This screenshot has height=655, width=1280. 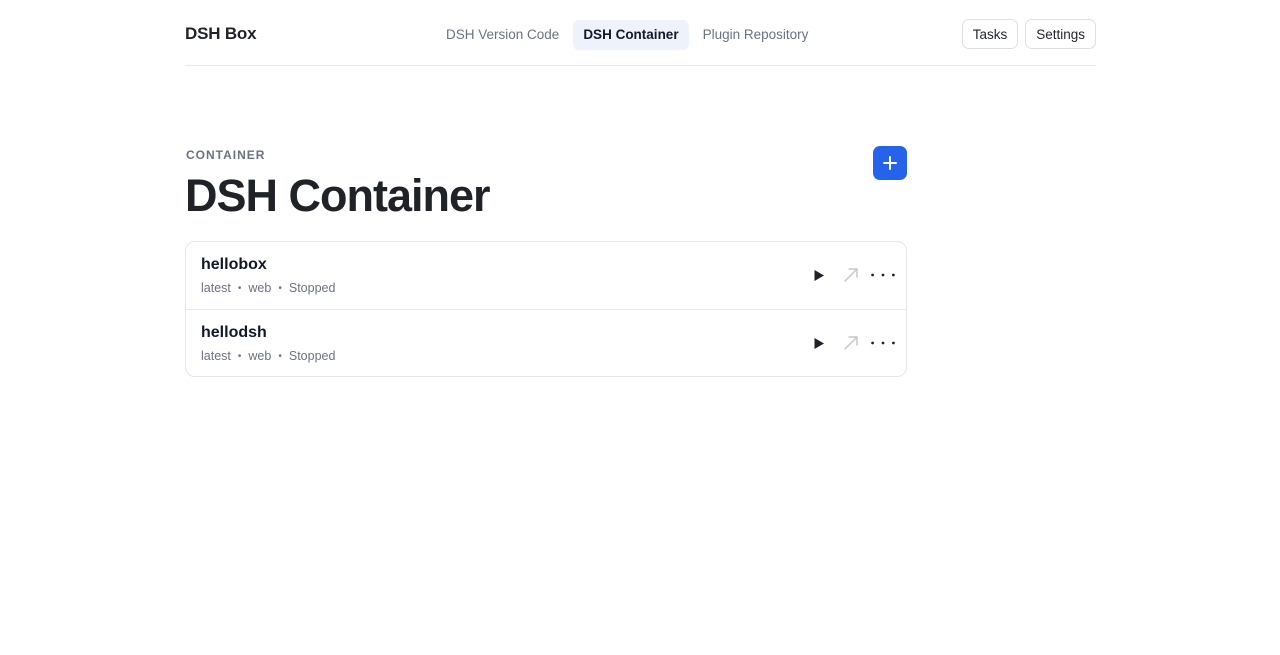 I want to click on section-eyebrow: CONTAINER, so click(x=226, y=155).